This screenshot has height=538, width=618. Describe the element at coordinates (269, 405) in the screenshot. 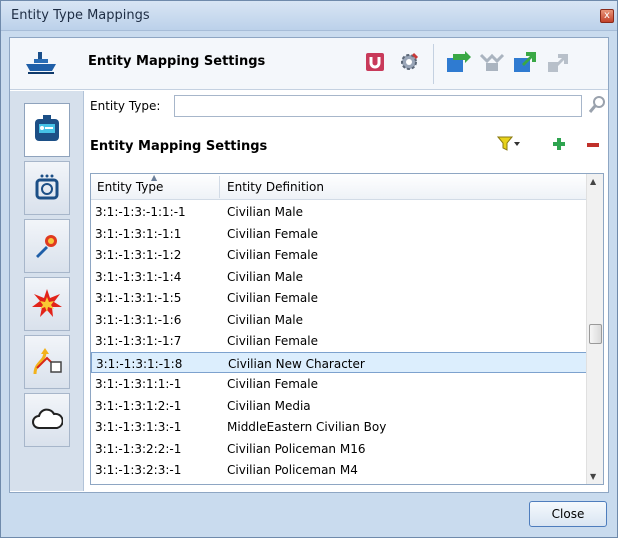

I see `entity-definition-cell: Civilian Media` at that location.